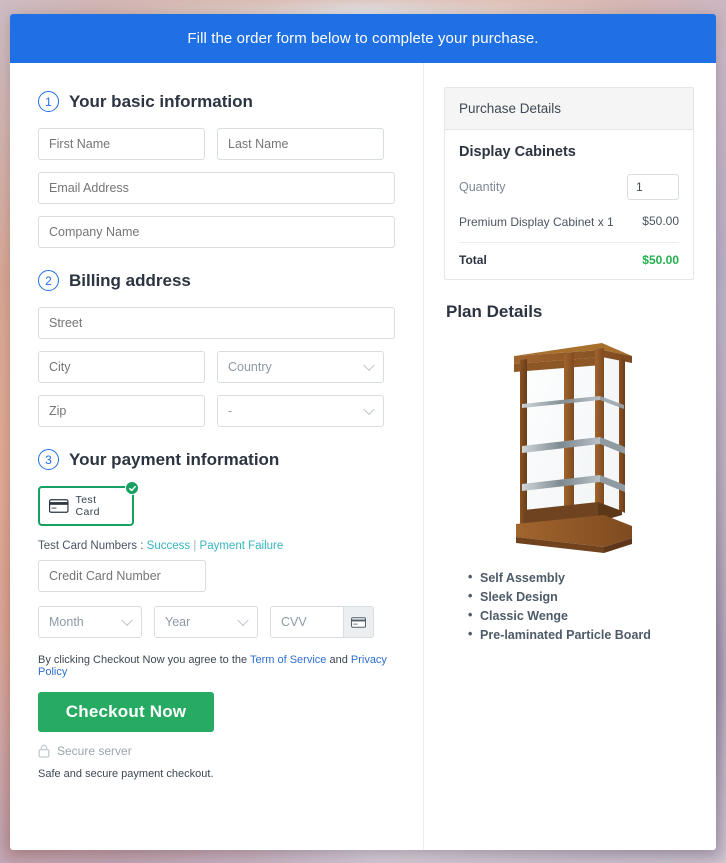 The image size is (726, 863). I want to click on section-basic-information-title: Your basic information, so click(161, 101).